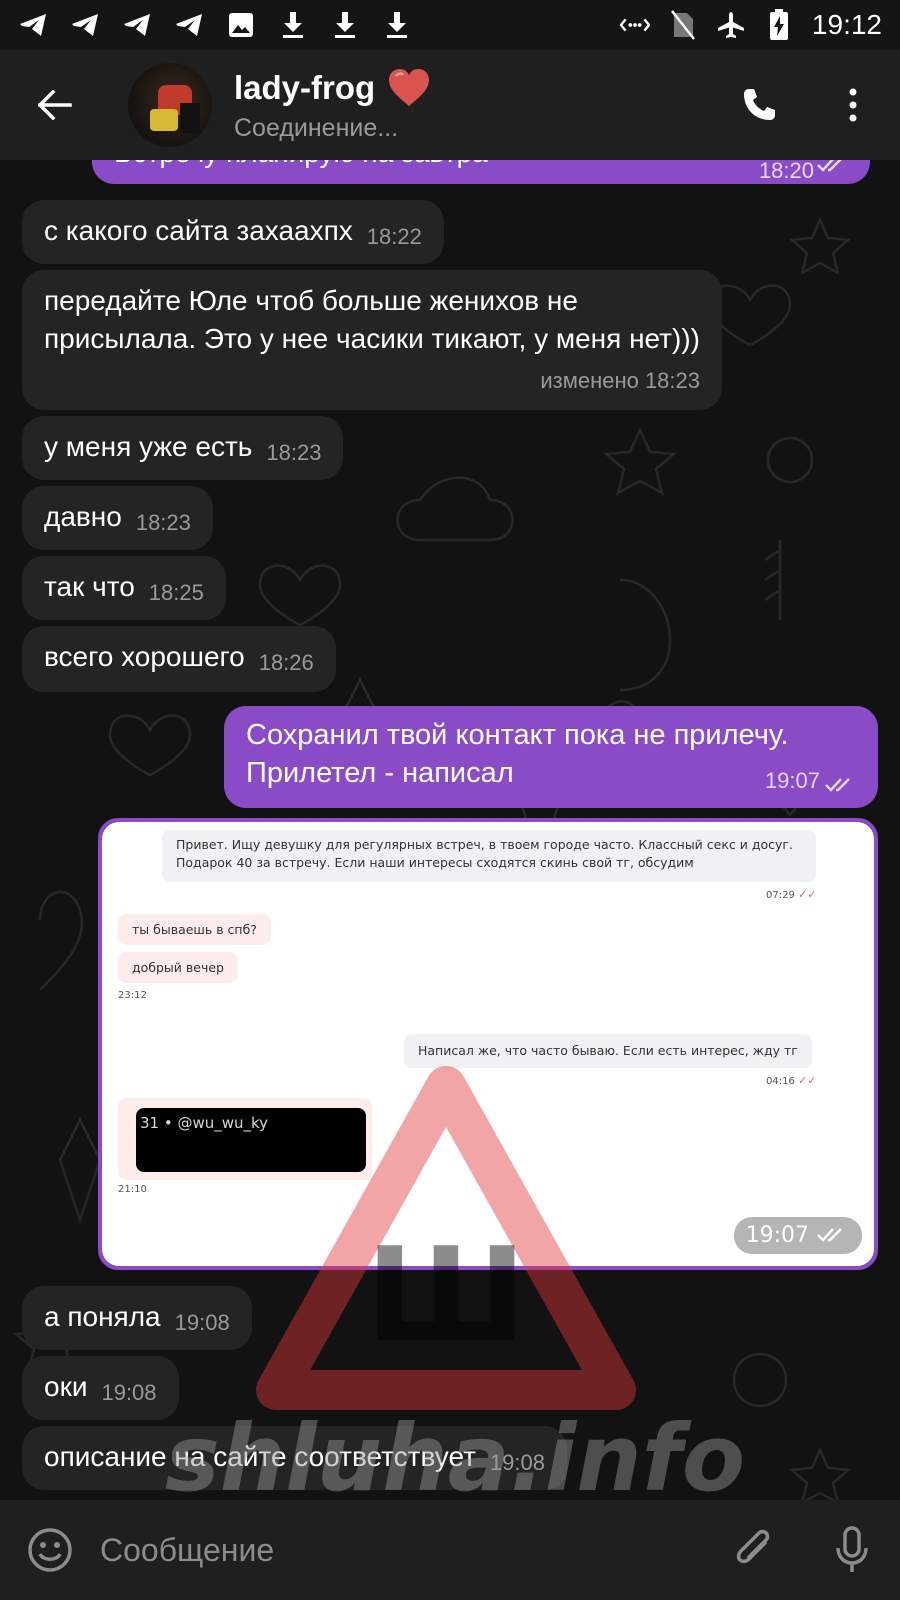 This screenshot has width=900, height=1600. I want to click on menu-button, so click(853, 105).